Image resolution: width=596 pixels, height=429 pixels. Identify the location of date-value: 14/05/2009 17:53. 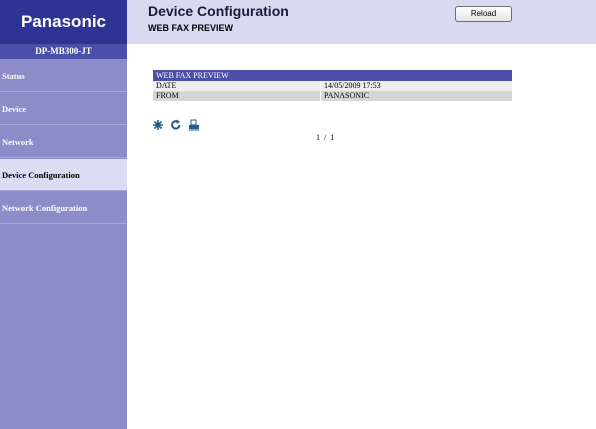
(416, 86).